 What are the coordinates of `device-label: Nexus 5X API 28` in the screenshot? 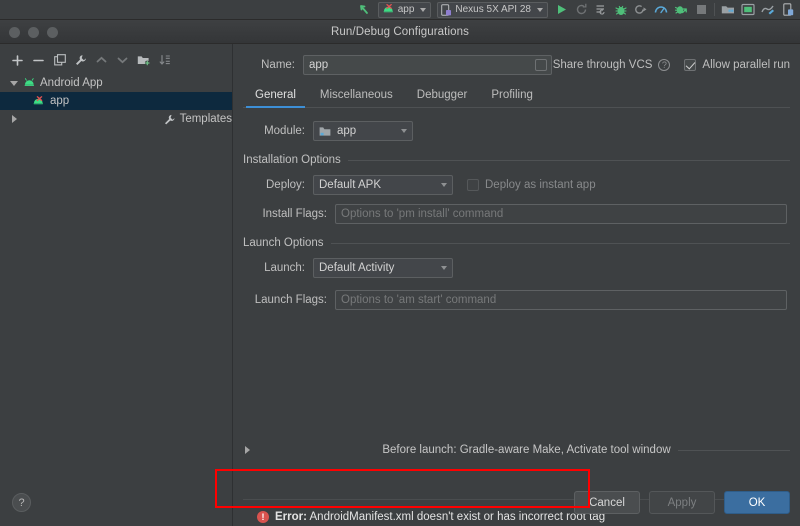 It's located at (493, 9).